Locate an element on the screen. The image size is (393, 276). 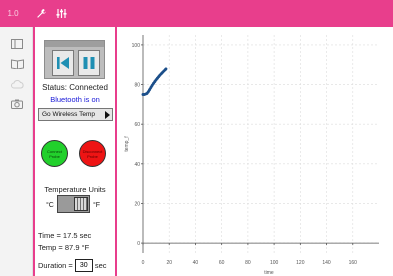
duration-unit: sec is located at coordinates (100, 265).